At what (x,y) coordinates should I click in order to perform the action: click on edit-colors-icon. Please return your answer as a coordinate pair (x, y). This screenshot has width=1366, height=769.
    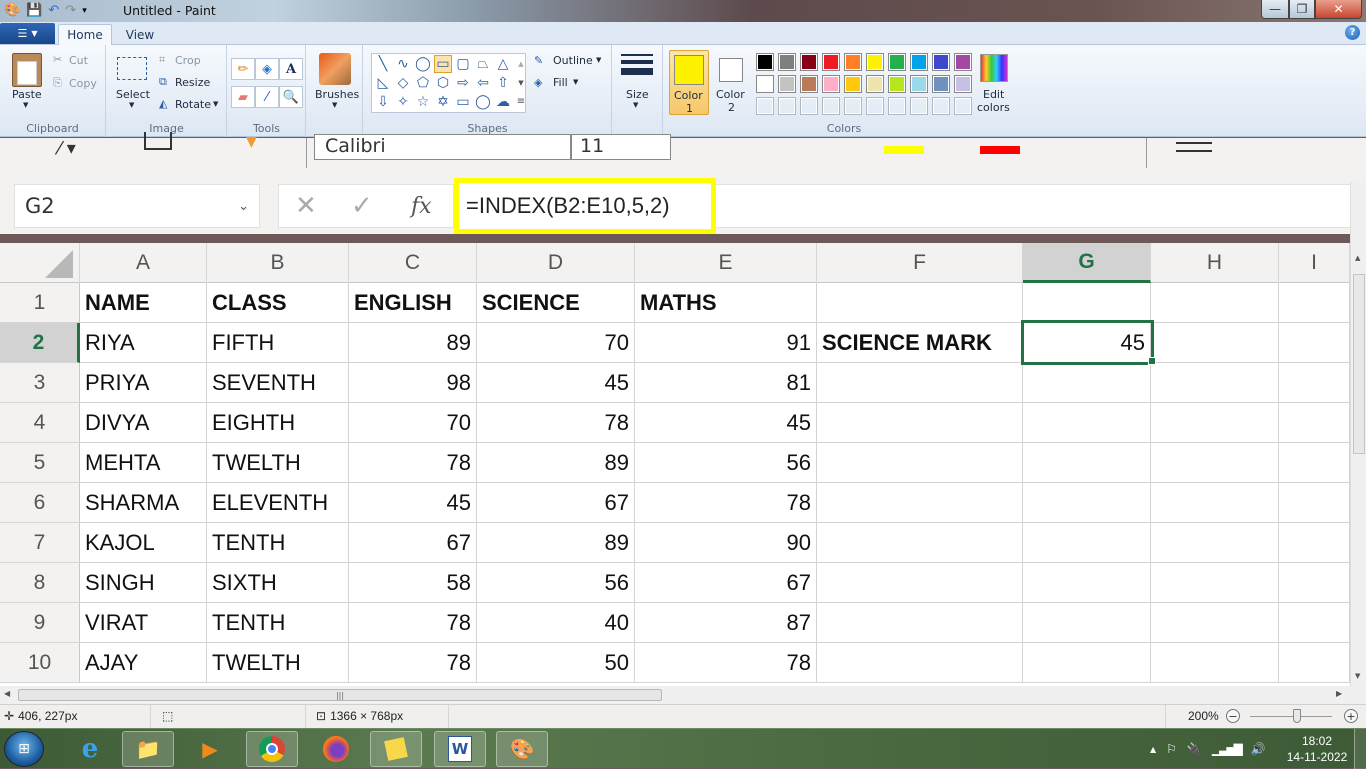
    Looking at the image, I should click on (994, 68).